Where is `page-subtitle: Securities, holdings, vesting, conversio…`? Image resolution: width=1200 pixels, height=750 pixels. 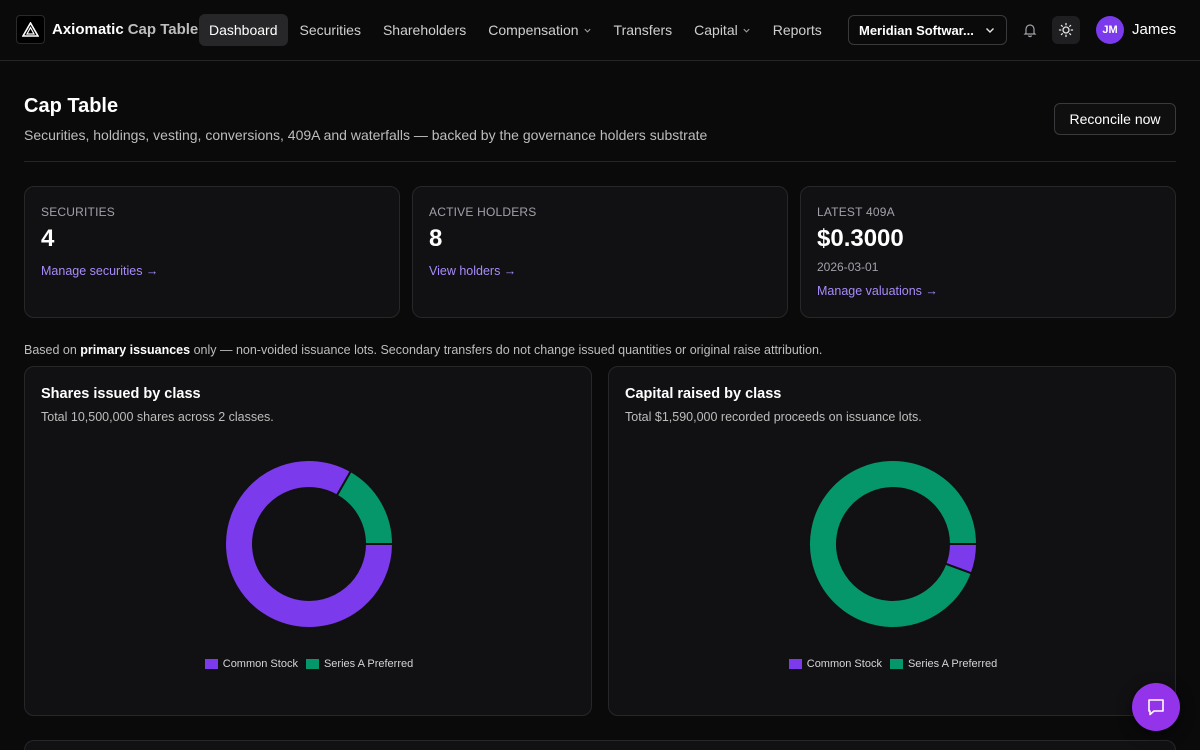 page-subtitle: Securities, holdings, vesting, conversio… is located at coordinates (366, 135).